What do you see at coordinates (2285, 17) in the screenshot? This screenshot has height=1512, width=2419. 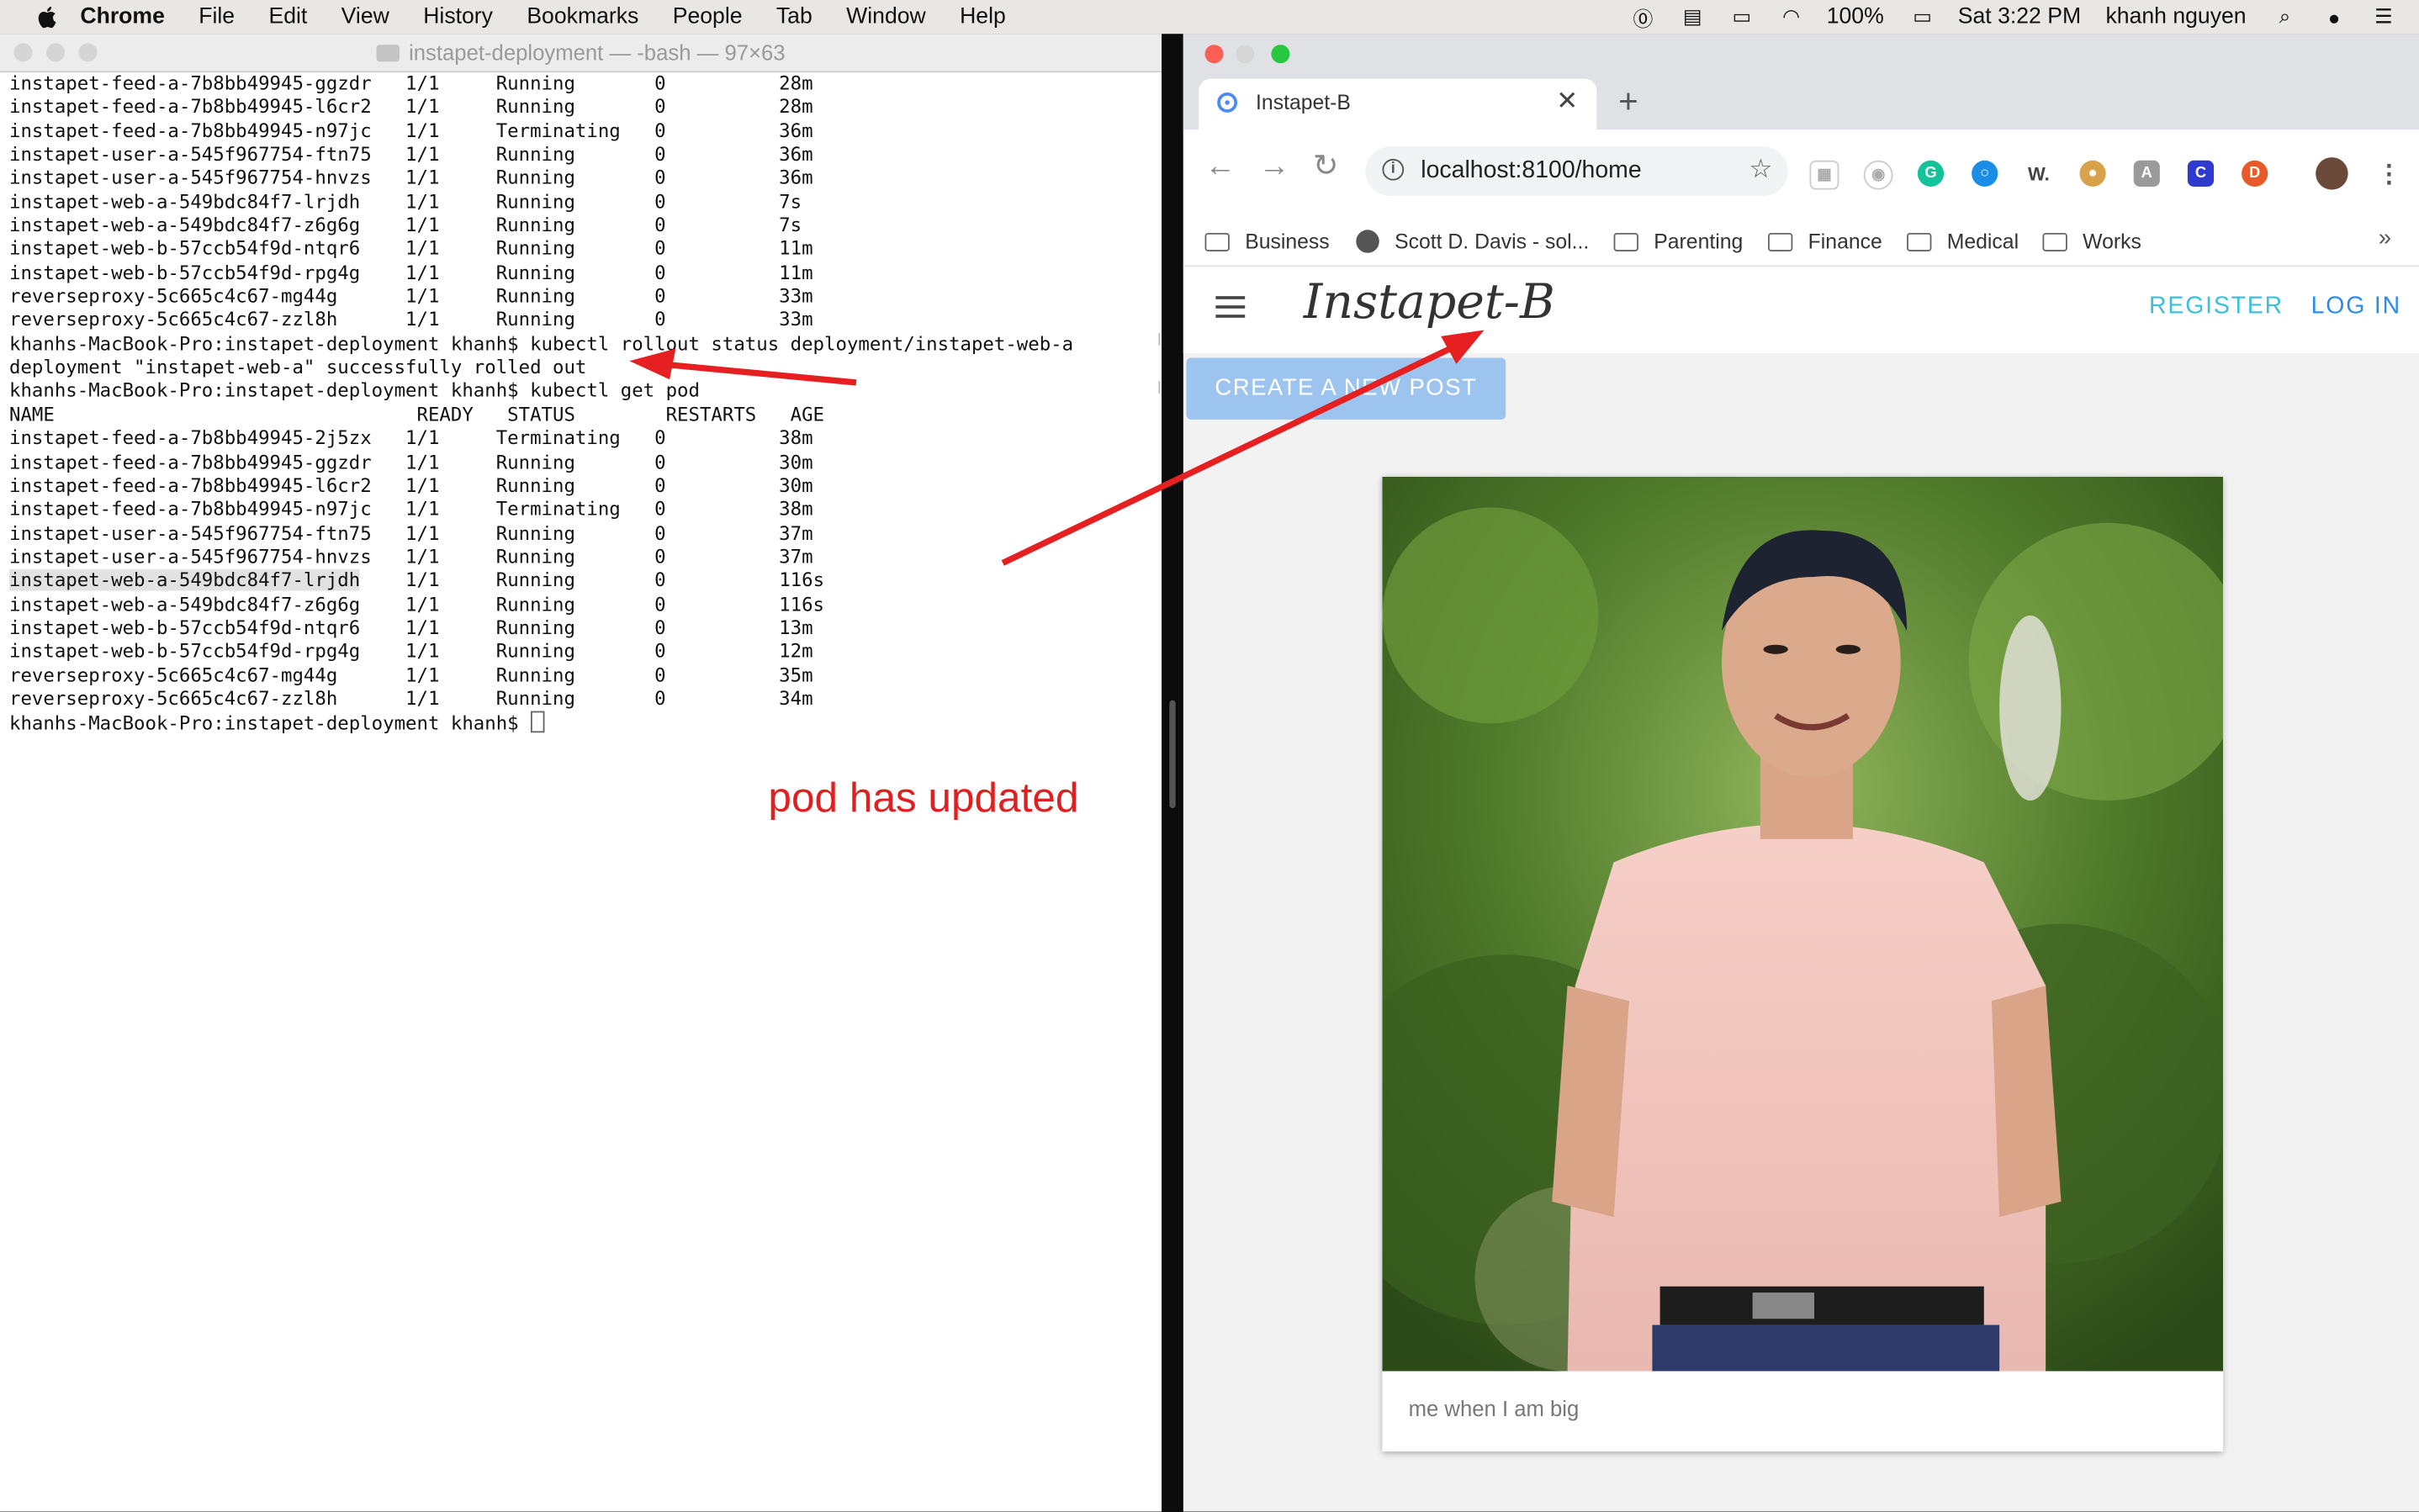 I see `spotlight-icon: ⌕` at bounding box center [2285, 17].